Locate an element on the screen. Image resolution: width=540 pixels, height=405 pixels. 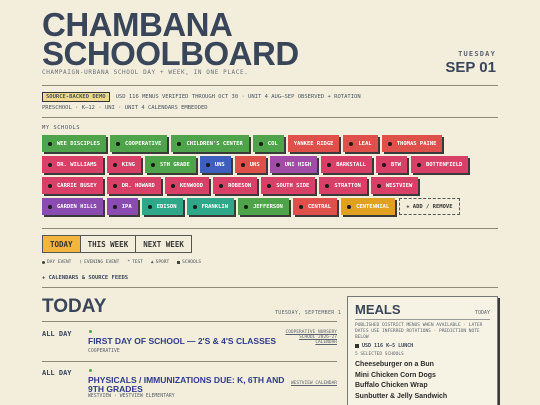
school-chip: FRANKLIN is located at coordinates (210, 206).